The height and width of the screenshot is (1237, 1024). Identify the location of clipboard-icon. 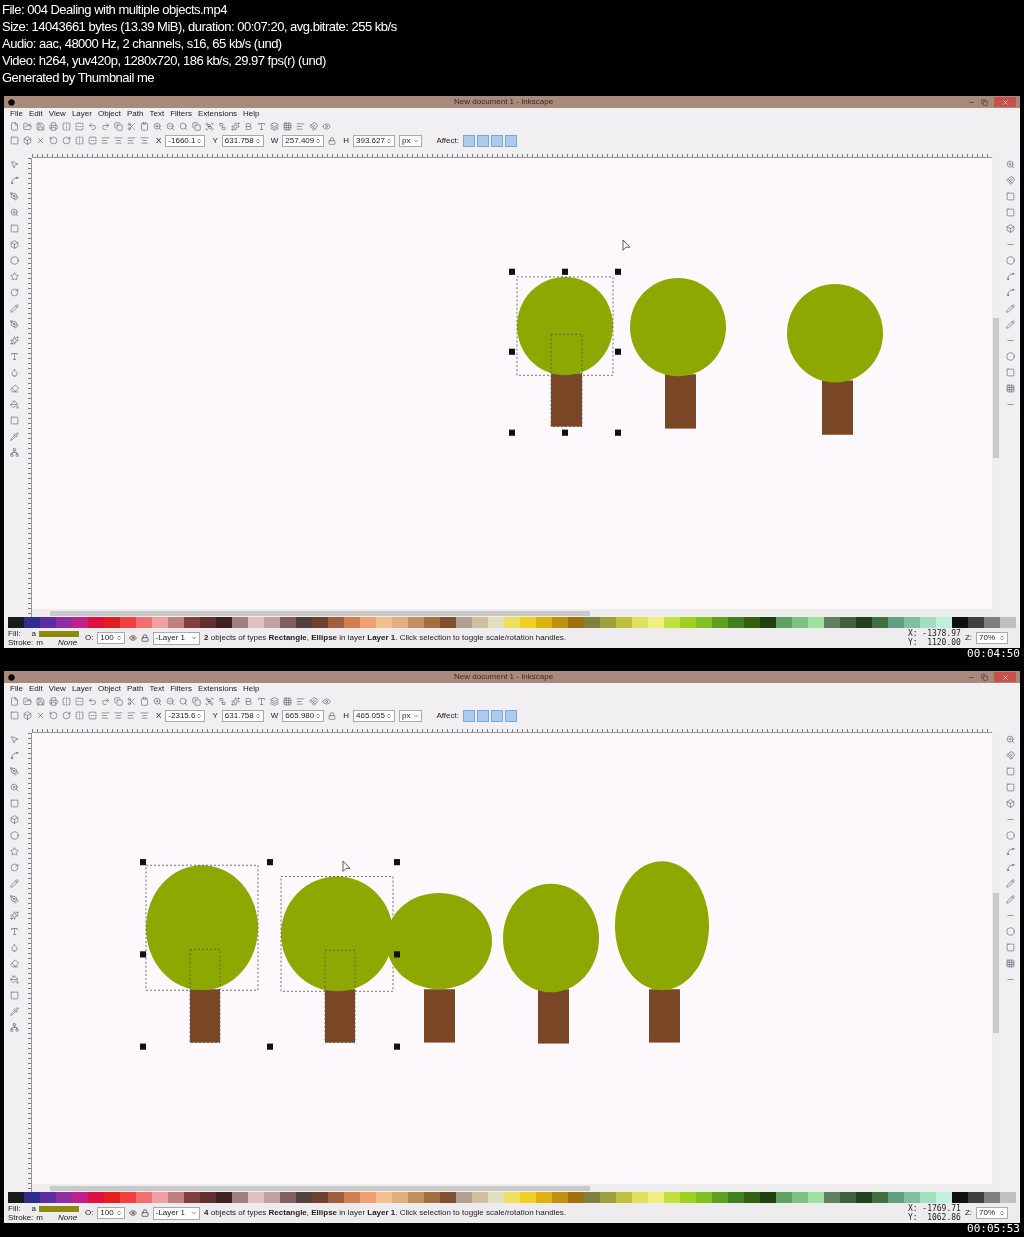
(144, 701).